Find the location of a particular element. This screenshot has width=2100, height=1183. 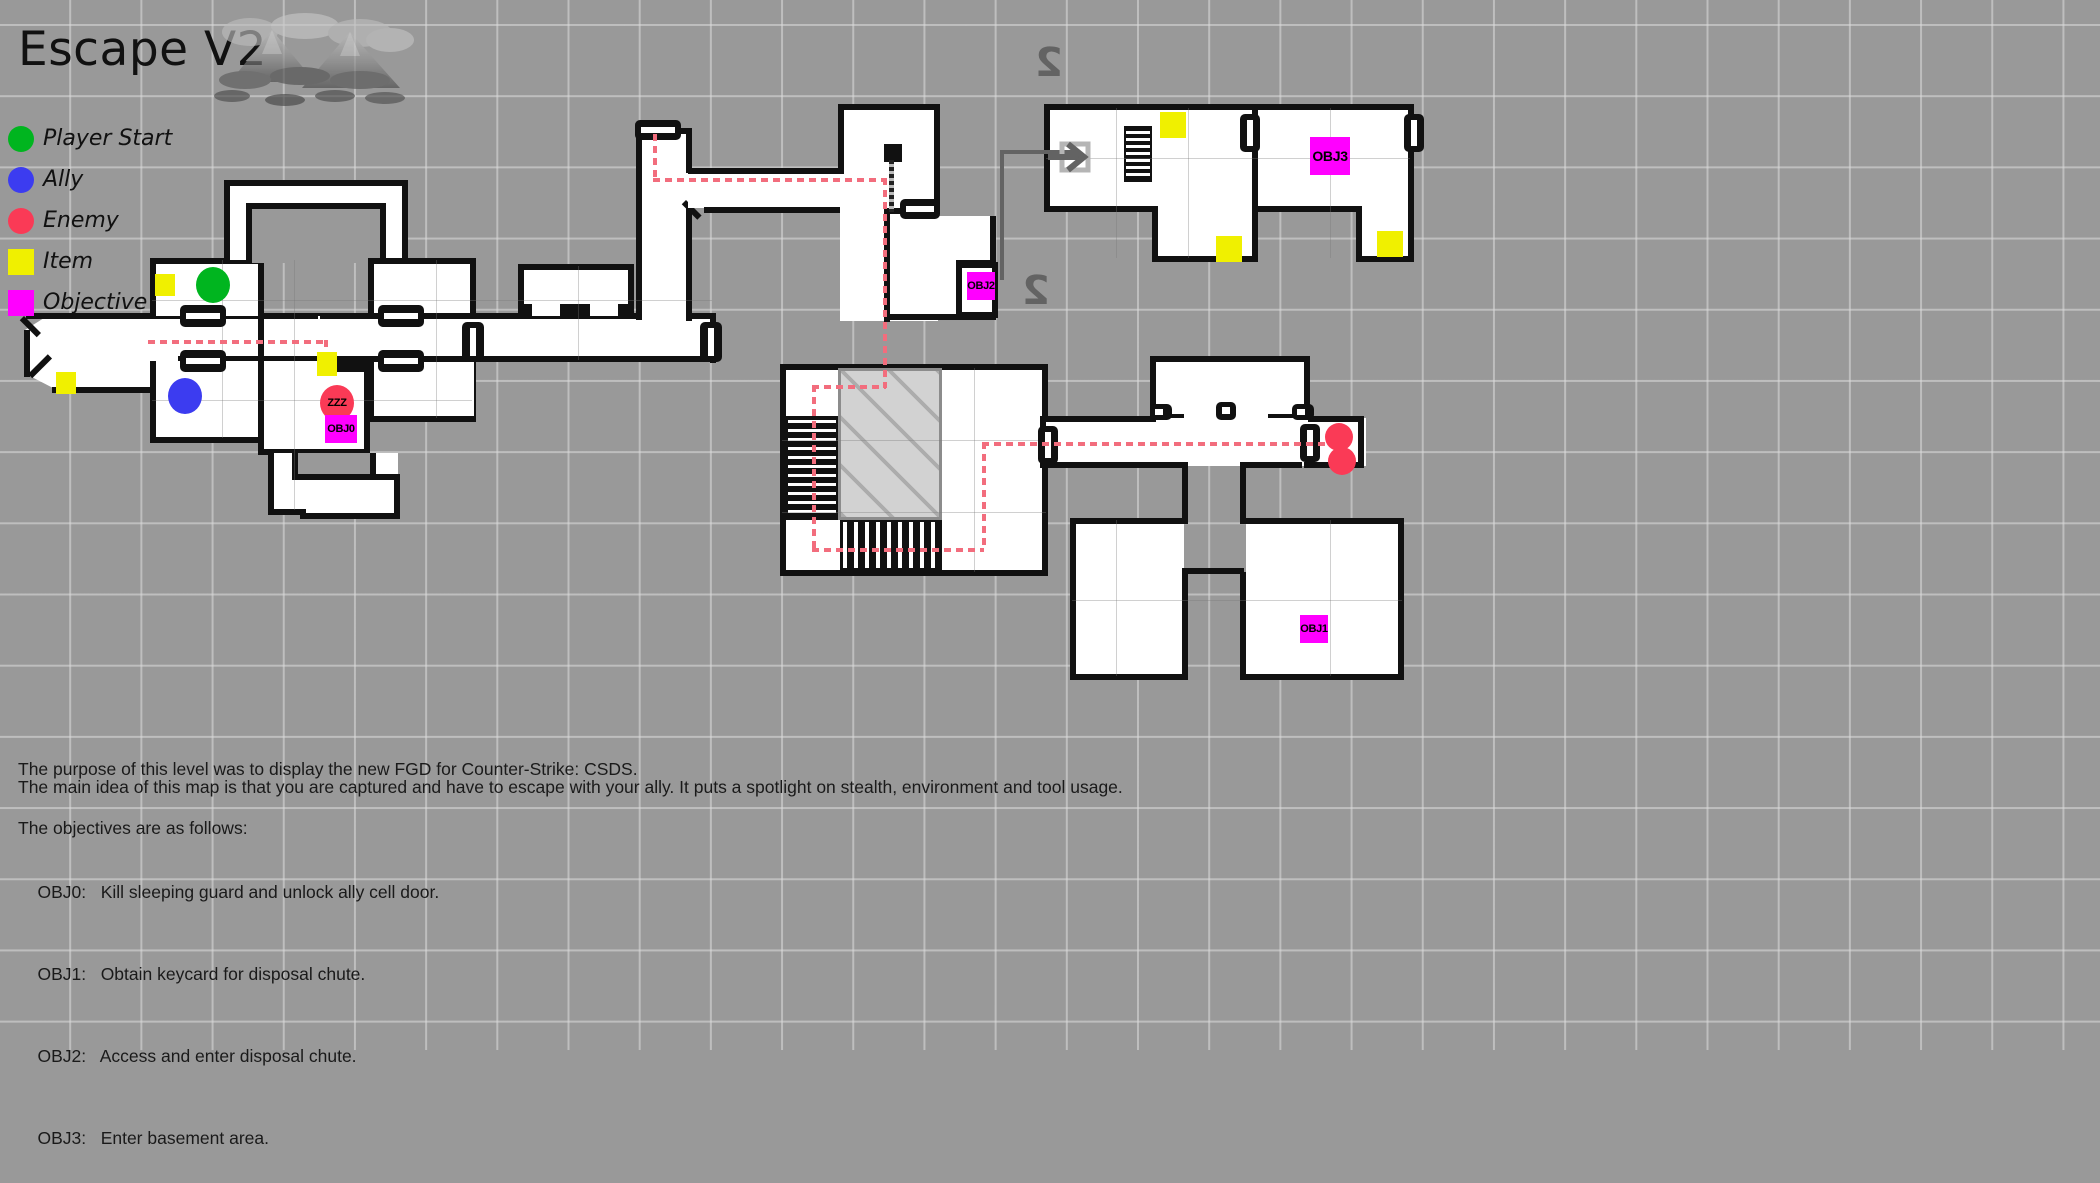

legend-item-player-start: Player Start is located at coordinates (90, 138).